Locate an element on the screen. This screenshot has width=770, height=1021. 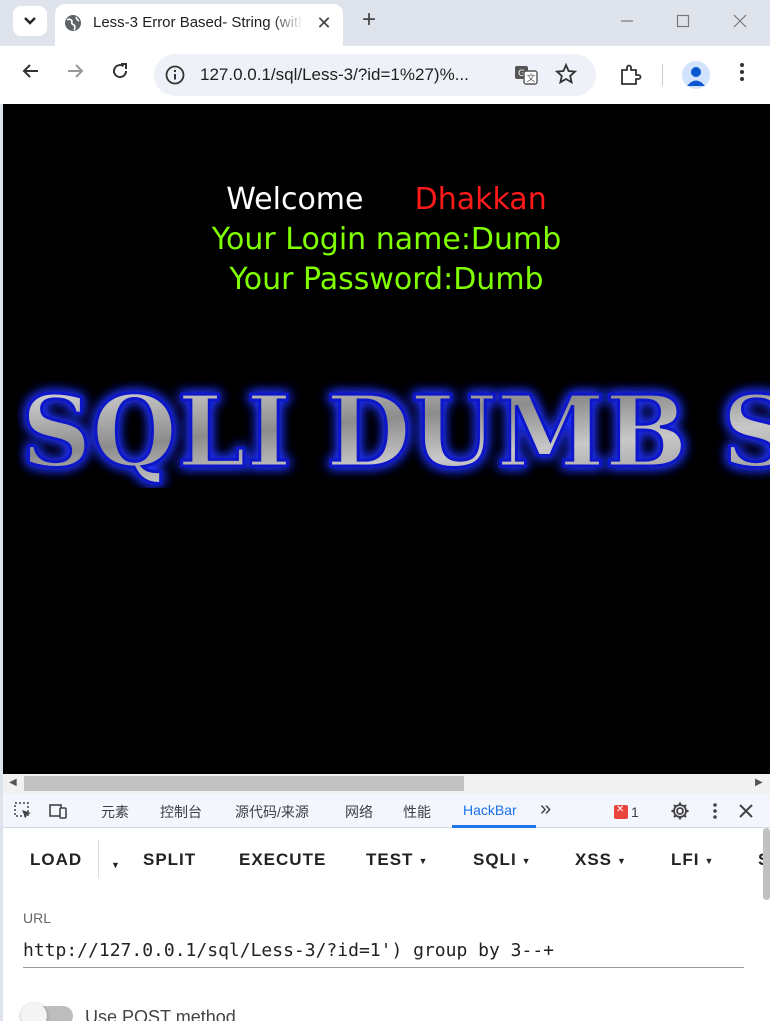
chevron-down-icon is located at coordinates (30, 21).